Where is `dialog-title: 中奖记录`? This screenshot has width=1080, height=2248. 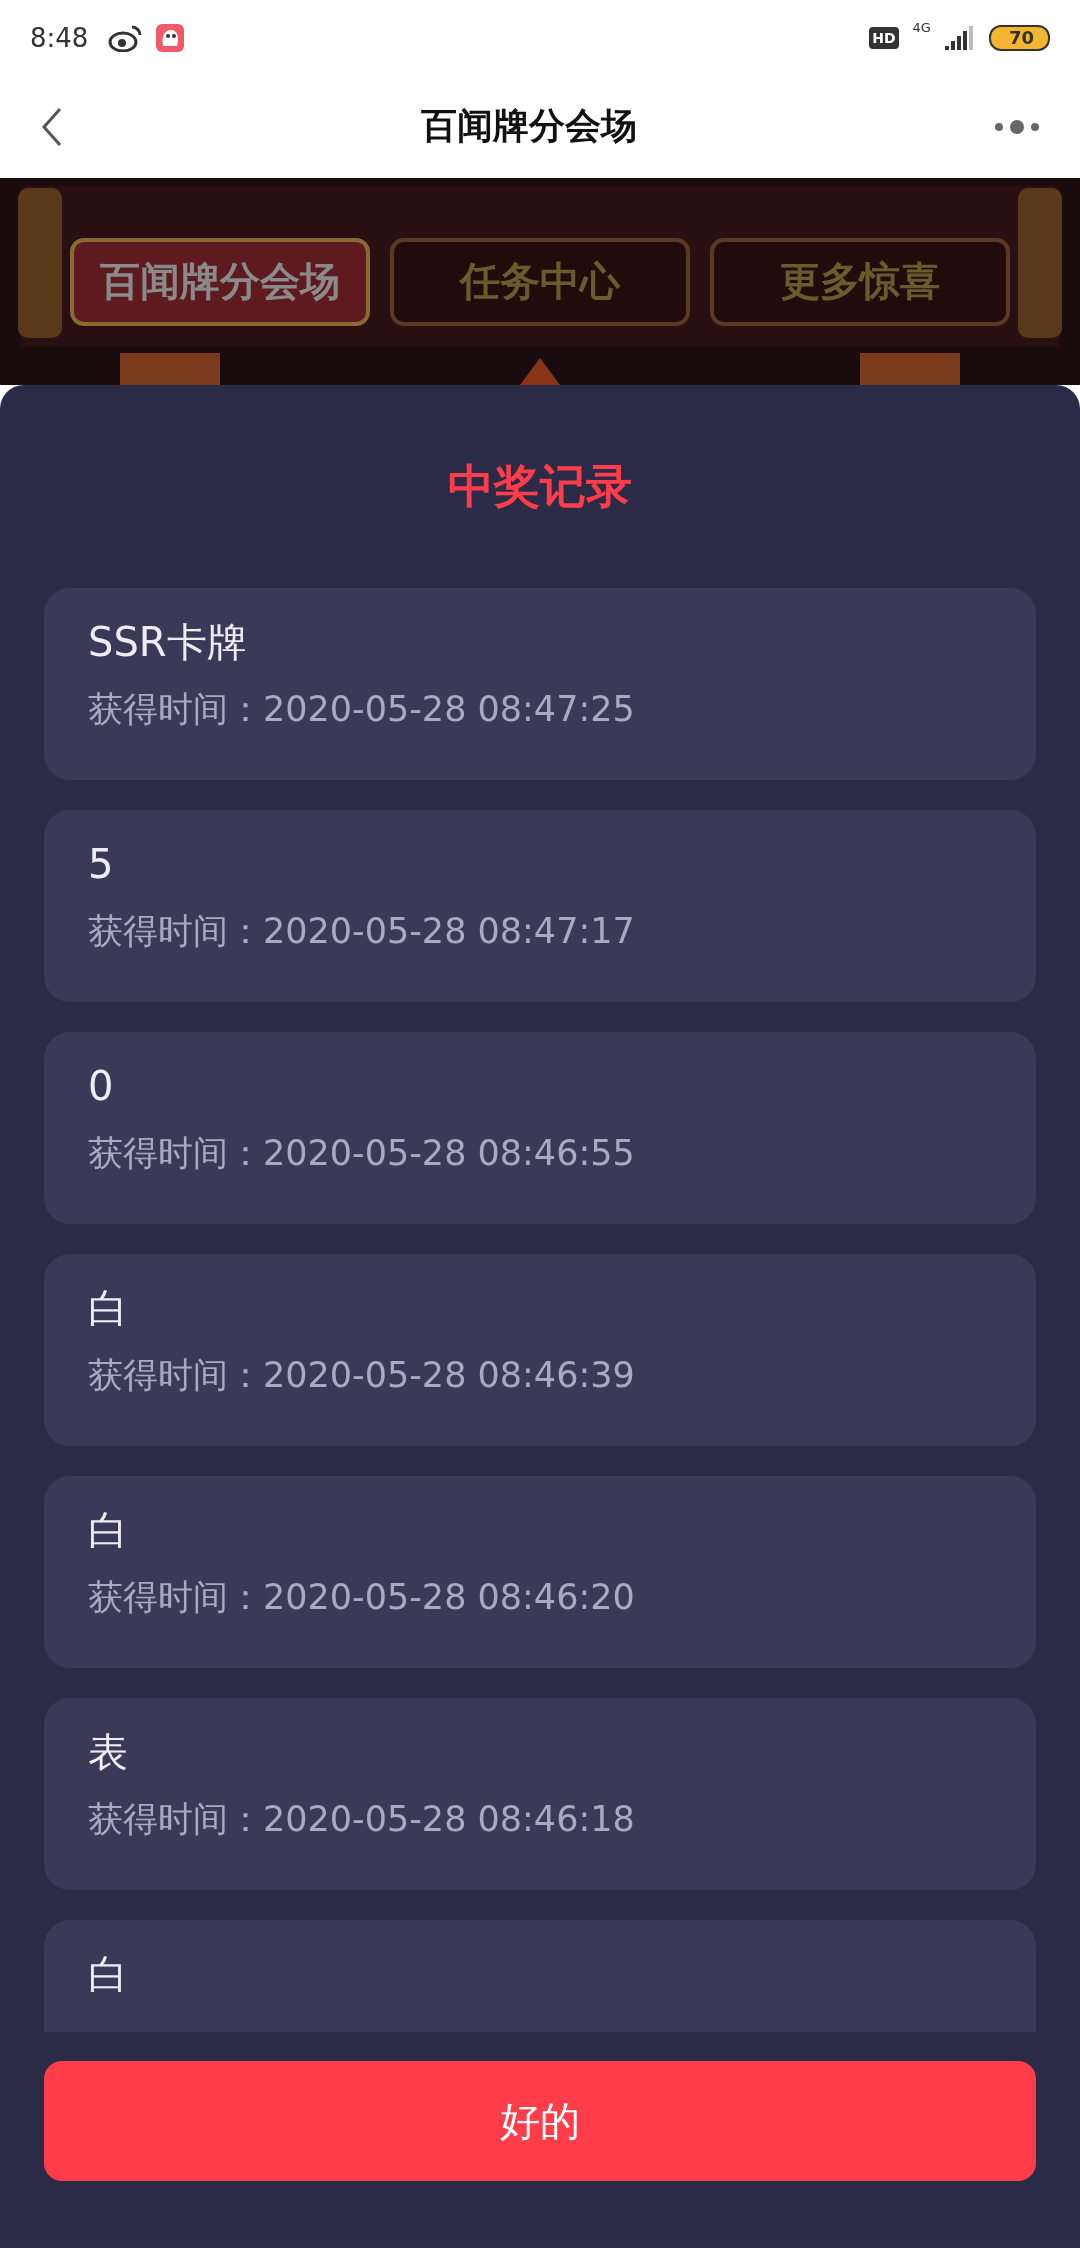 dialog-title: 中奖记录 is located at coordinates (540, 486).